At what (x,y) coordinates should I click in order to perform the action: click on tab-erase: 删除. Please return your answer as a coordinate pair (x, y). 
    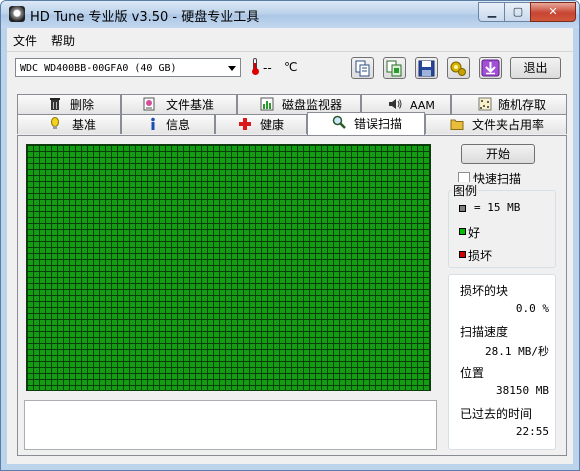
    Looking at the image, I should click on (69, 104).